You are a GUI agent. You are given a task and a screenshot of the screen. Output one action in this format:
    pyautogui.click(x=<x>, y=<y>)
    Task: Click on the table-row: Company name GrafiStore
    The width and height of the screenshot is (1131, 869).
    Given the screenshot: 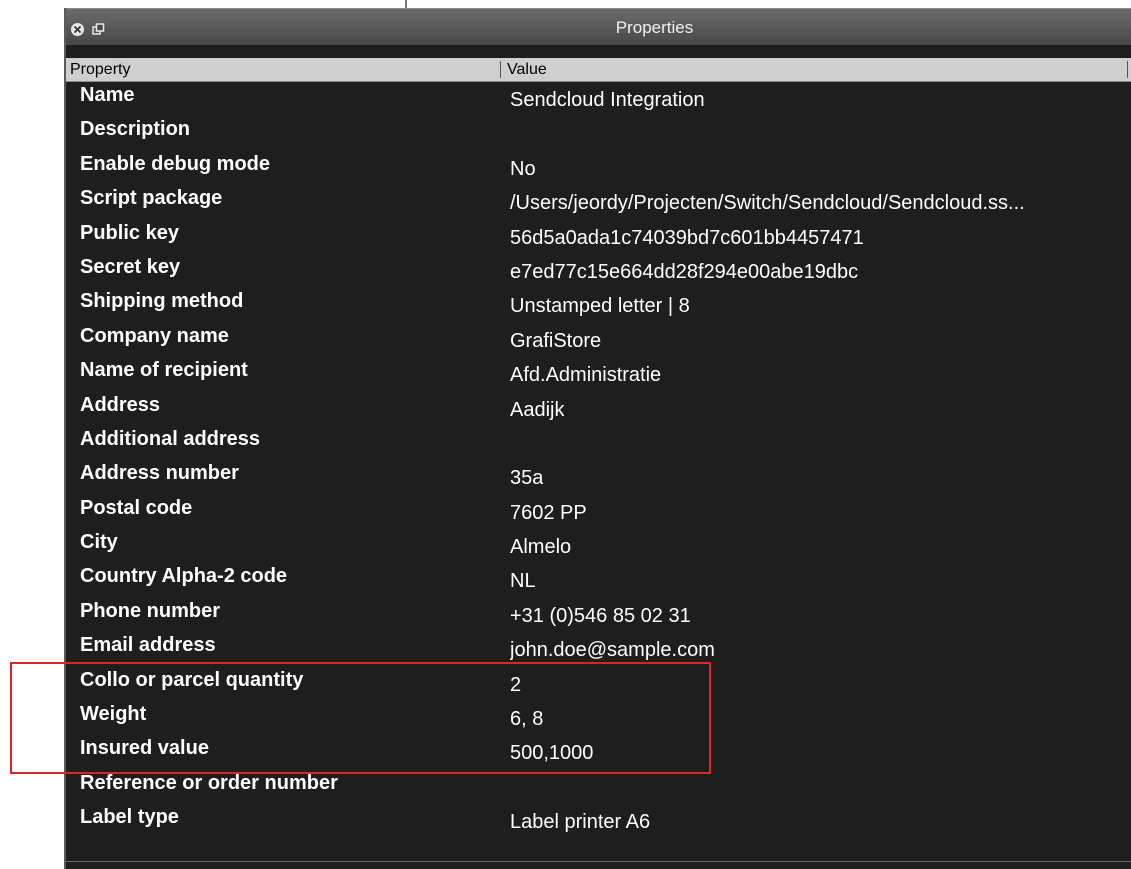 What is the action you would take?
    pyautogui.click(x=598, y=340)
    